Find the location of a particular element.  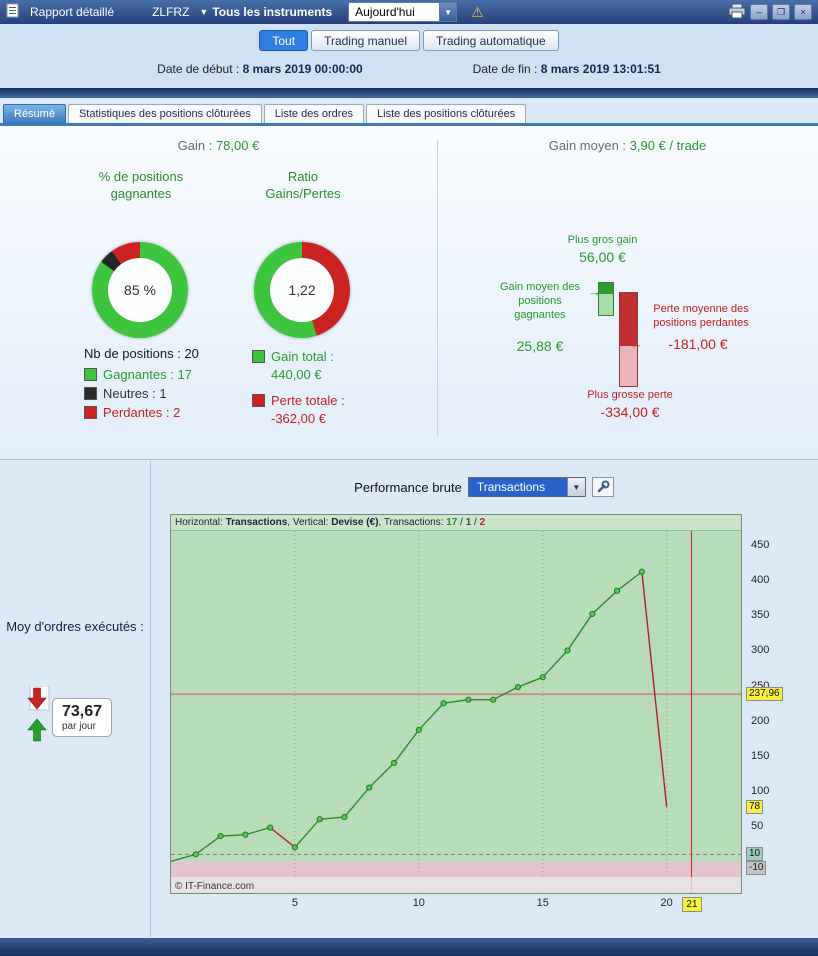

instruments-dropdown: ▼ Tous les instruments is located at coordinates (265, 12).